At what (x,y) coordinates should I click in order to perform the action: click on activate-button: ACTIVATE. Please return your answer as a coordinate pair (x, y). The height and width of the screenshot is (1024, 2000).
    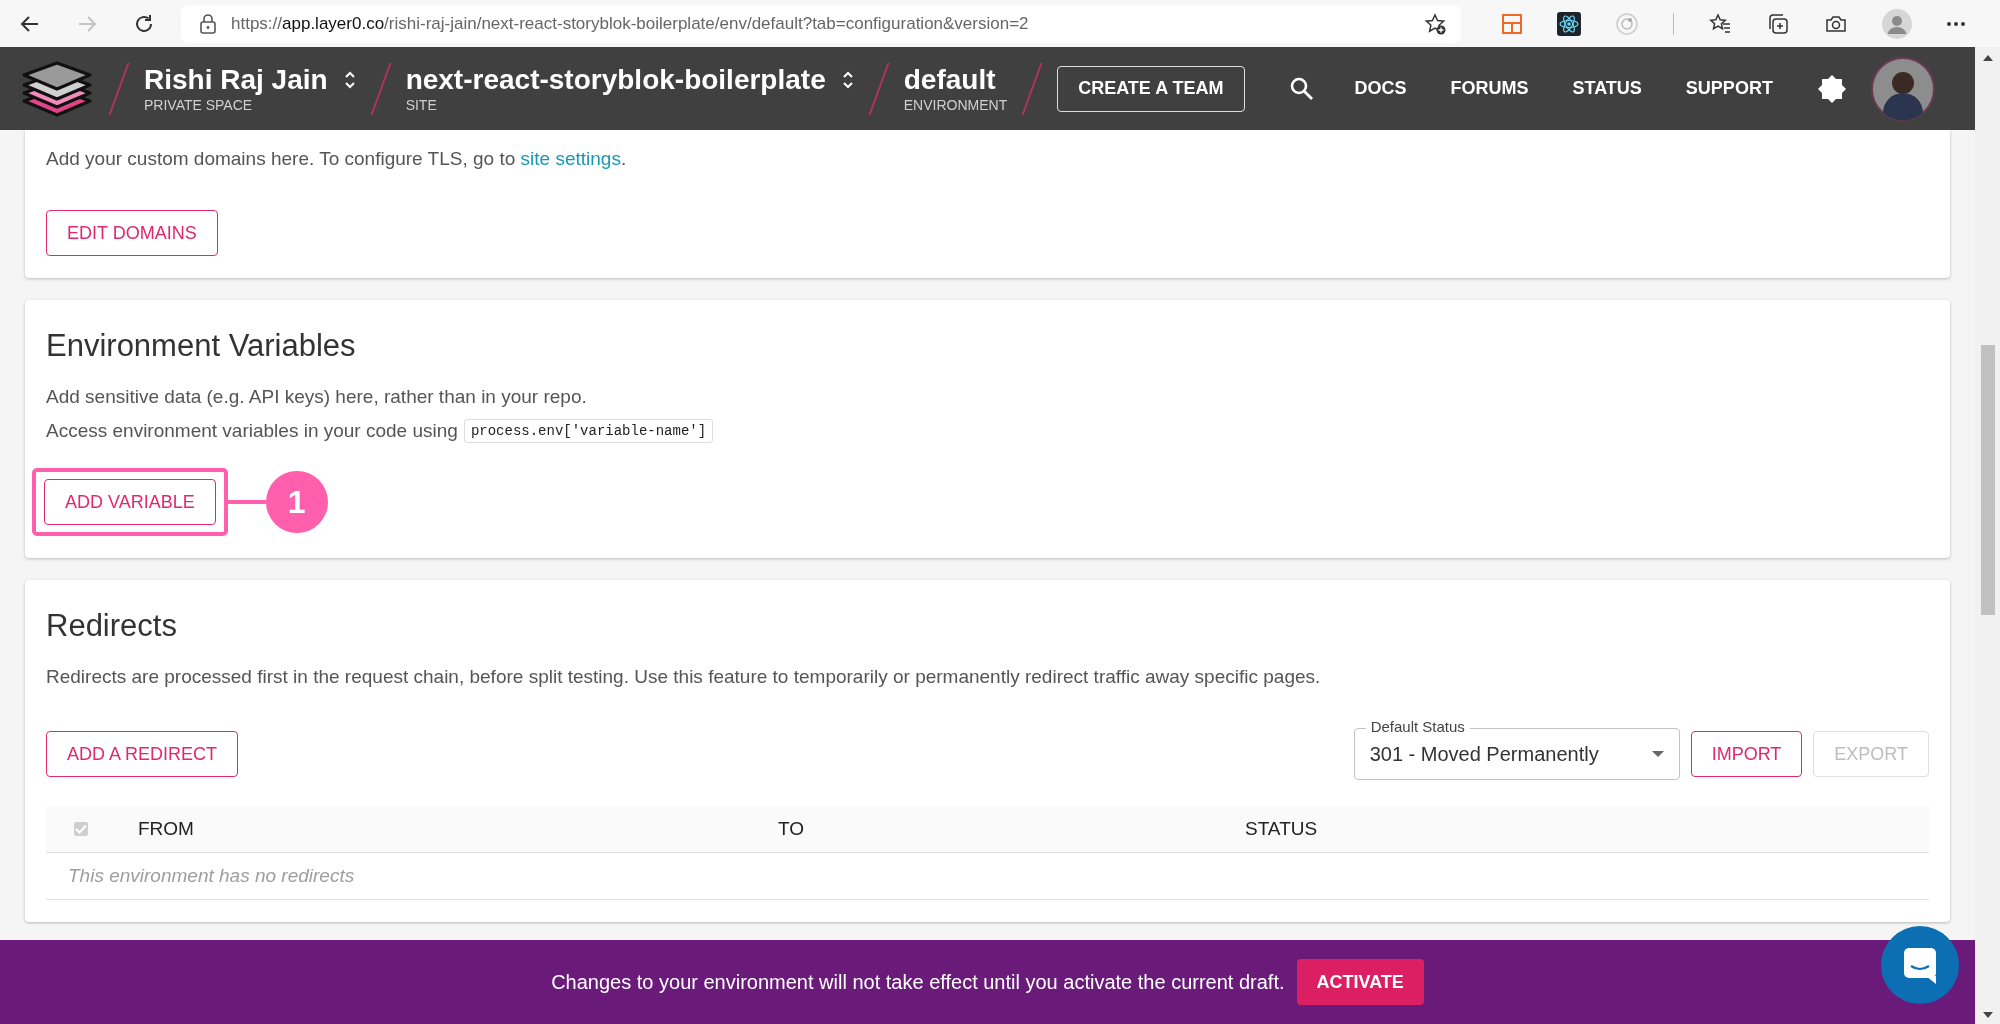
    Looking at the image, I should click on (1360, 982).